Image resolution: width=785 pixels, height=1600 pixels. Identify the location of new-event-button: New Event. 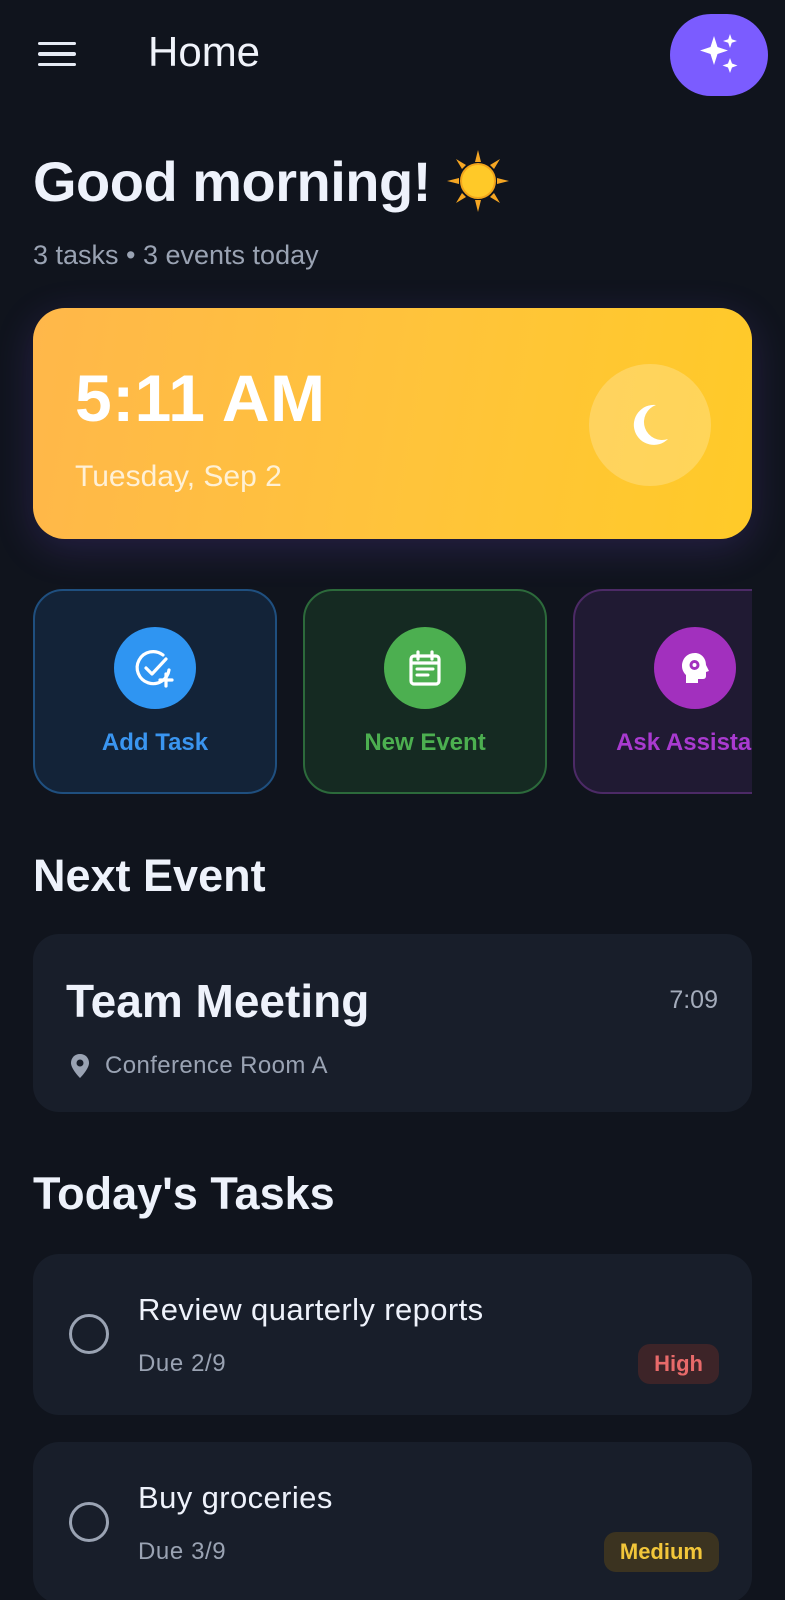
(425, 691).